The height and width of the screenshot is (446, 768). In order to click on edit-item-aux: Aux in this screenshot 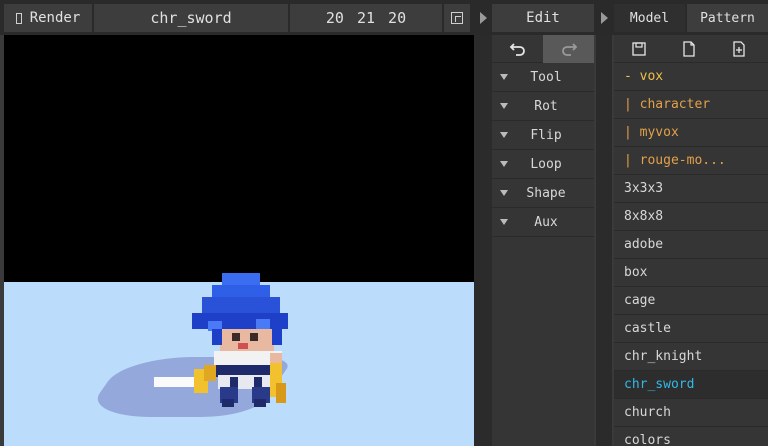, I will do `click(543, 222)`.